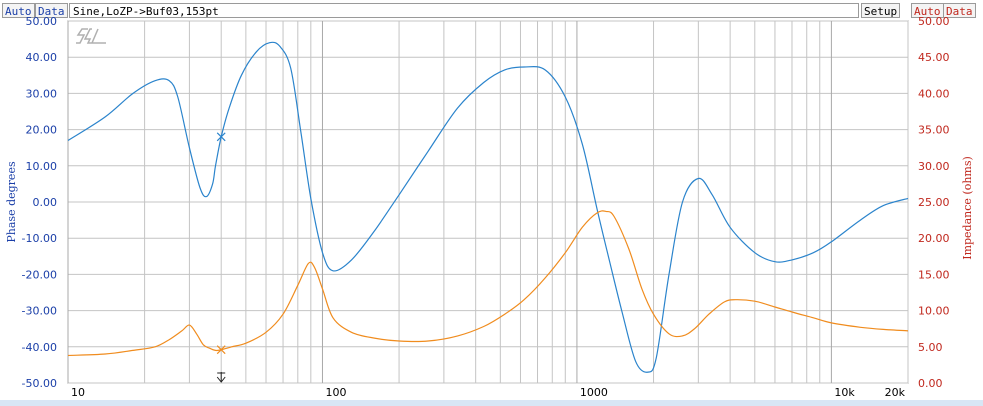 This screenshot has height=406, width=983. Describe the element at coordinates (335, 392) in the screenshot. I see `x-tick-label: 100` at that location.